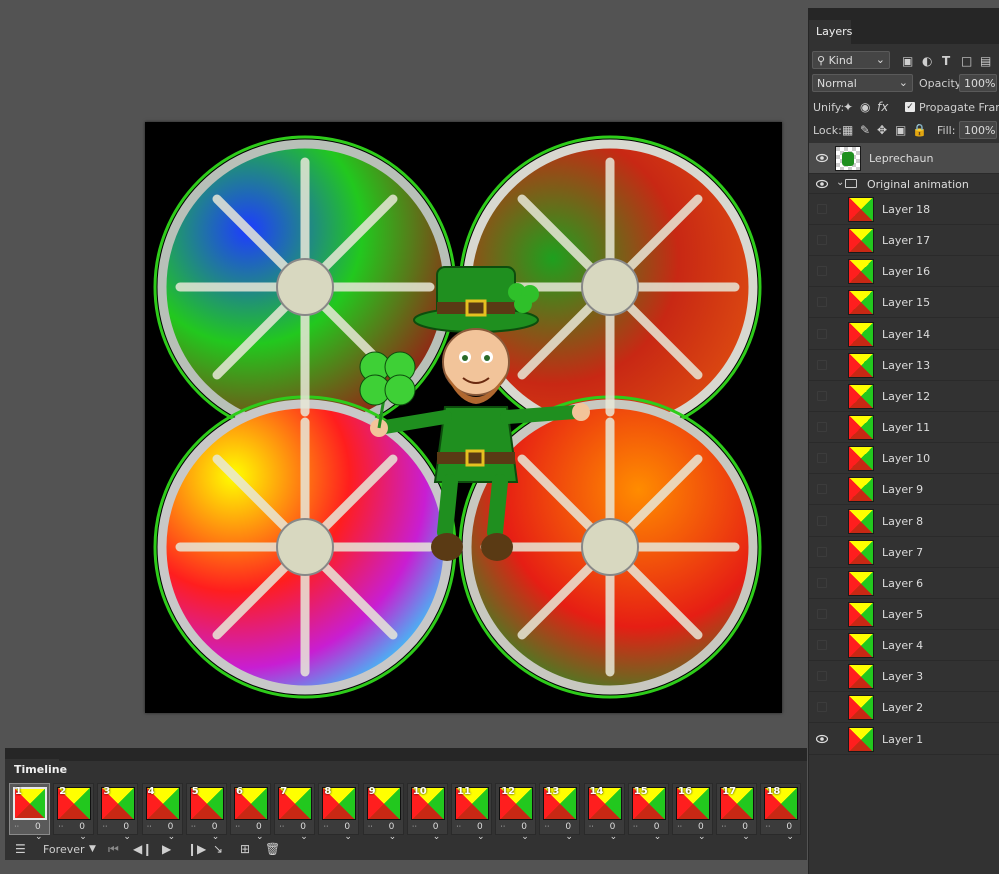  I want to click on layer-row: Layer 16, so click(904, 272).